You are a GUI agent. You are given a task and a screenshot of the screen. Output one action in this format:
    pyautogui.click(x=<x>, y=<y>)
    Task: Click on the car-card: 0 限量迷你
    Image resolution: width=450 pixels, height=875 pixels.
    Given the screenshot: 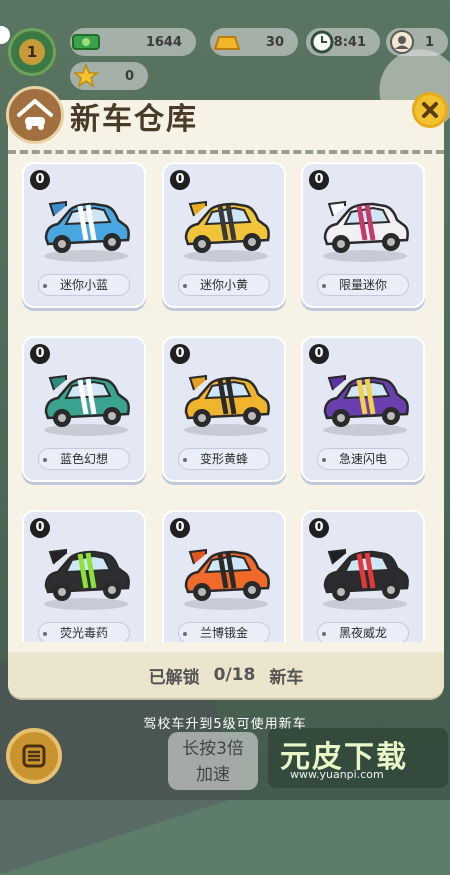 What is the action you would take?
    pyautogui.click(x=363, y=235)
    